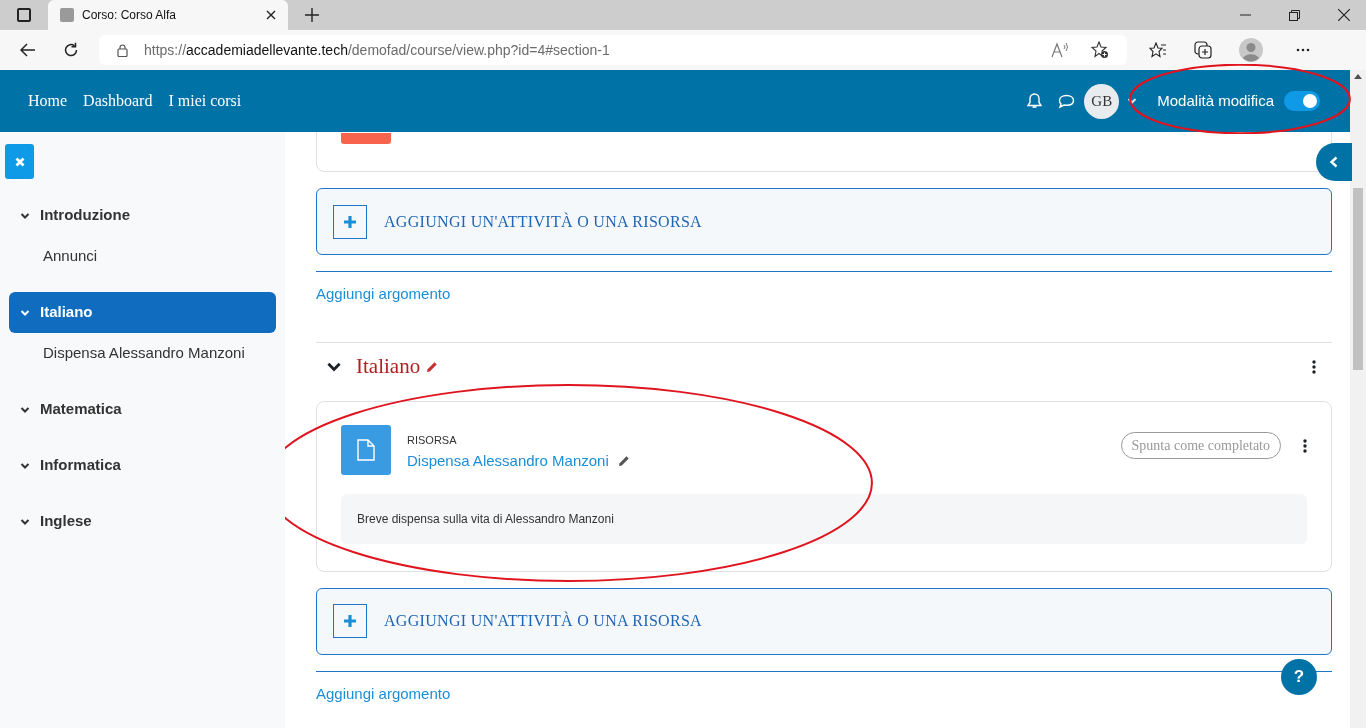 This screenshot has width=1366, height=728. Describe the element at coordinates (377, 50) in the screenshot. I see `url-text: https://accademiadellevante.tech/demofad/course/view.php?id=4#section-1` at that location.